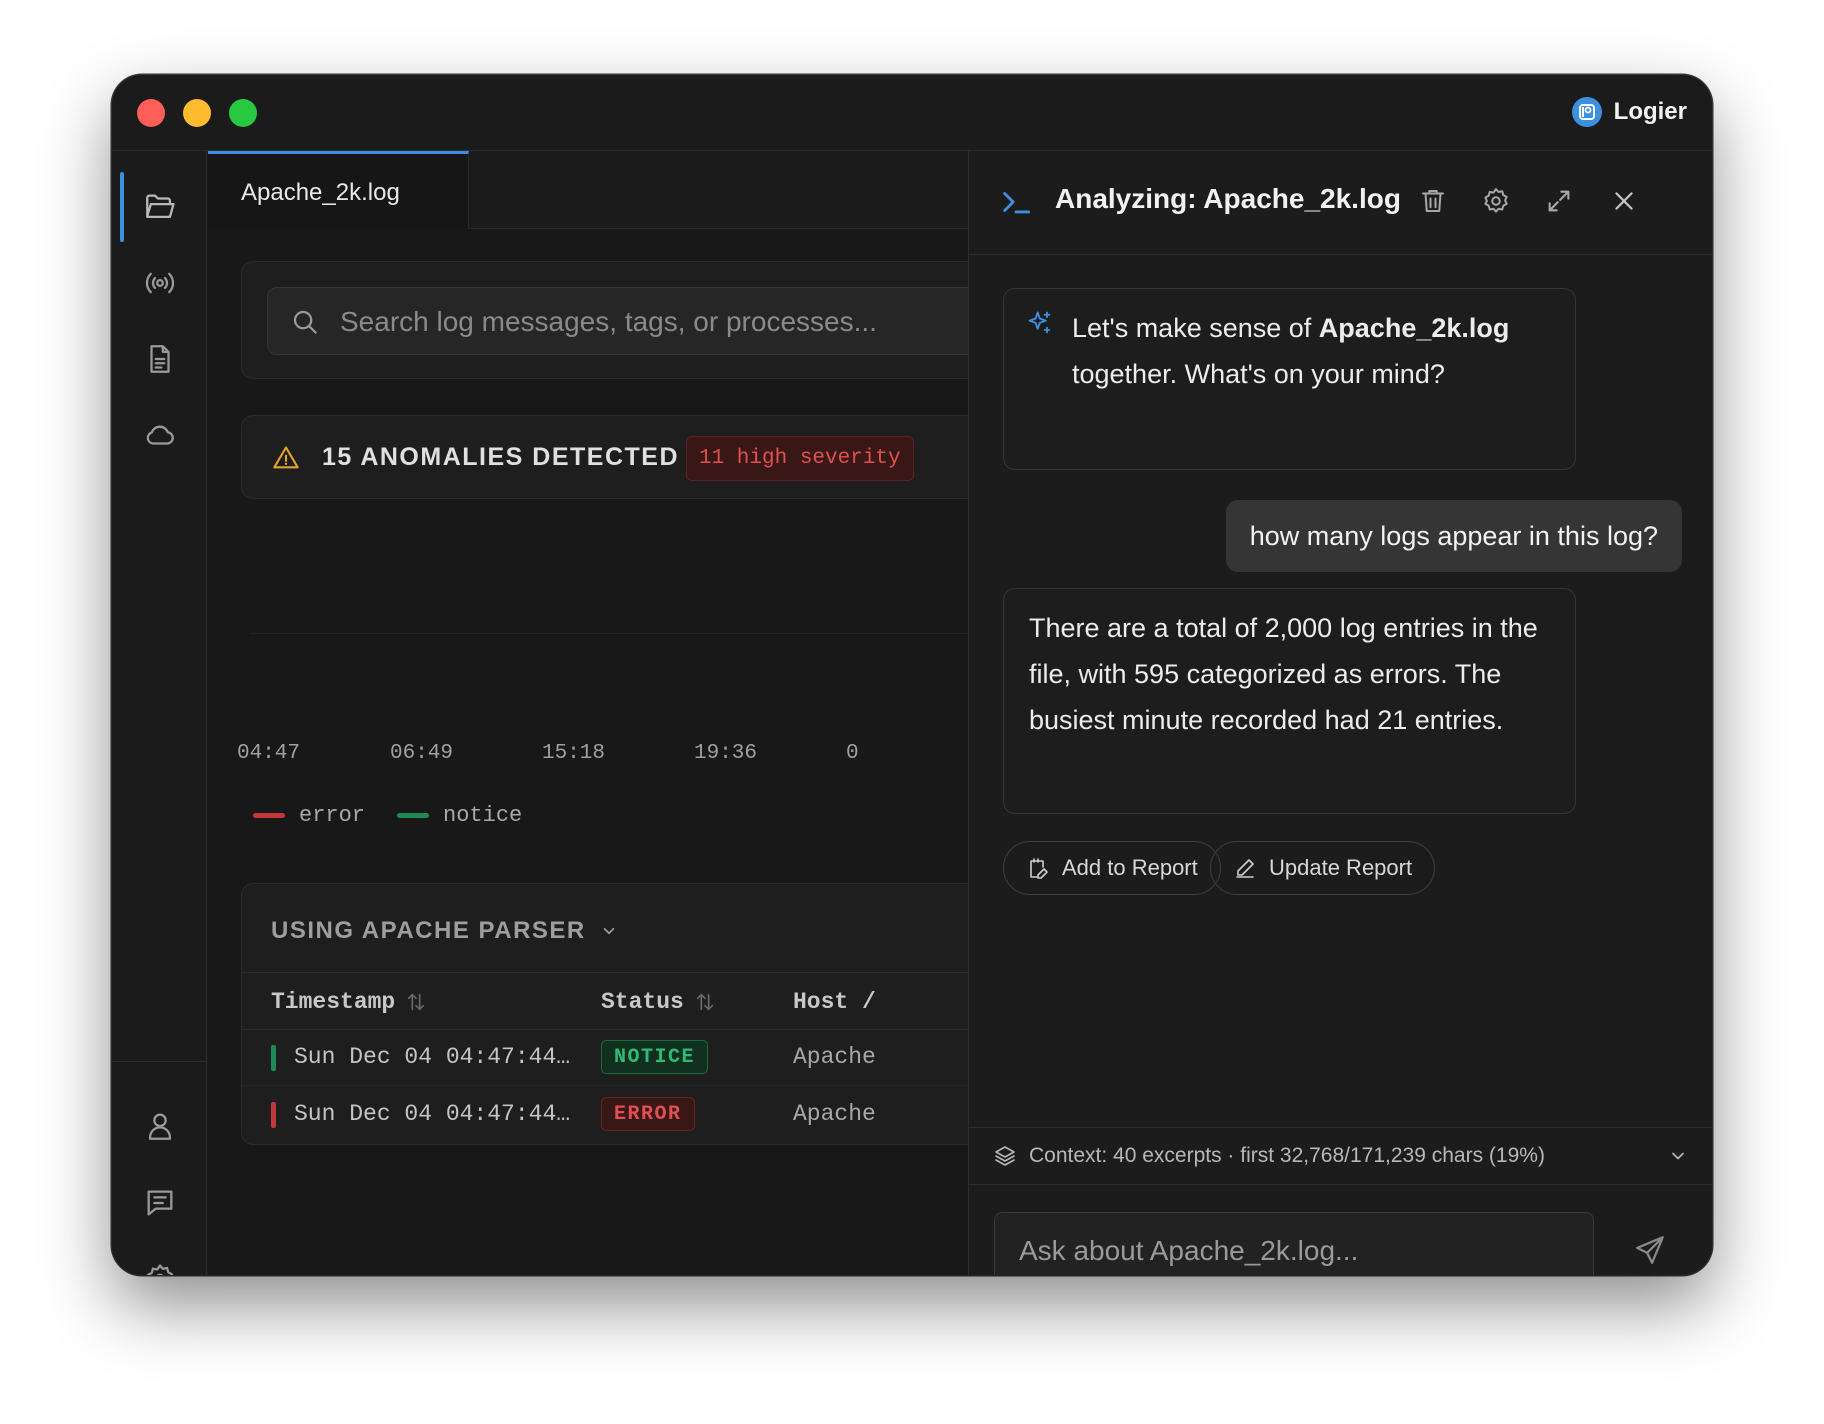  Describe the element at coordinates (1323, 868) in the screenshot. I see `update-report-button: Update Report` at that location.